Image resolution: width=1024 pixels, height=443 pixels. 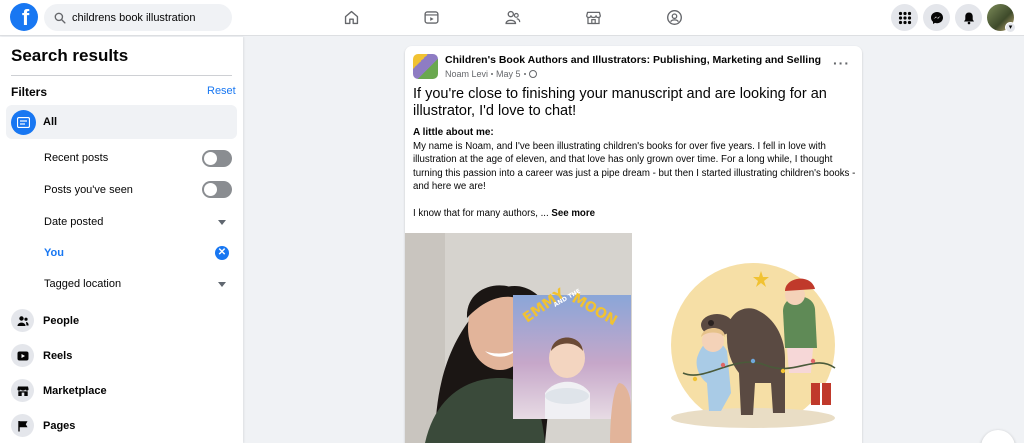 I want to click on groups-icon, so click(x=674, y=17).